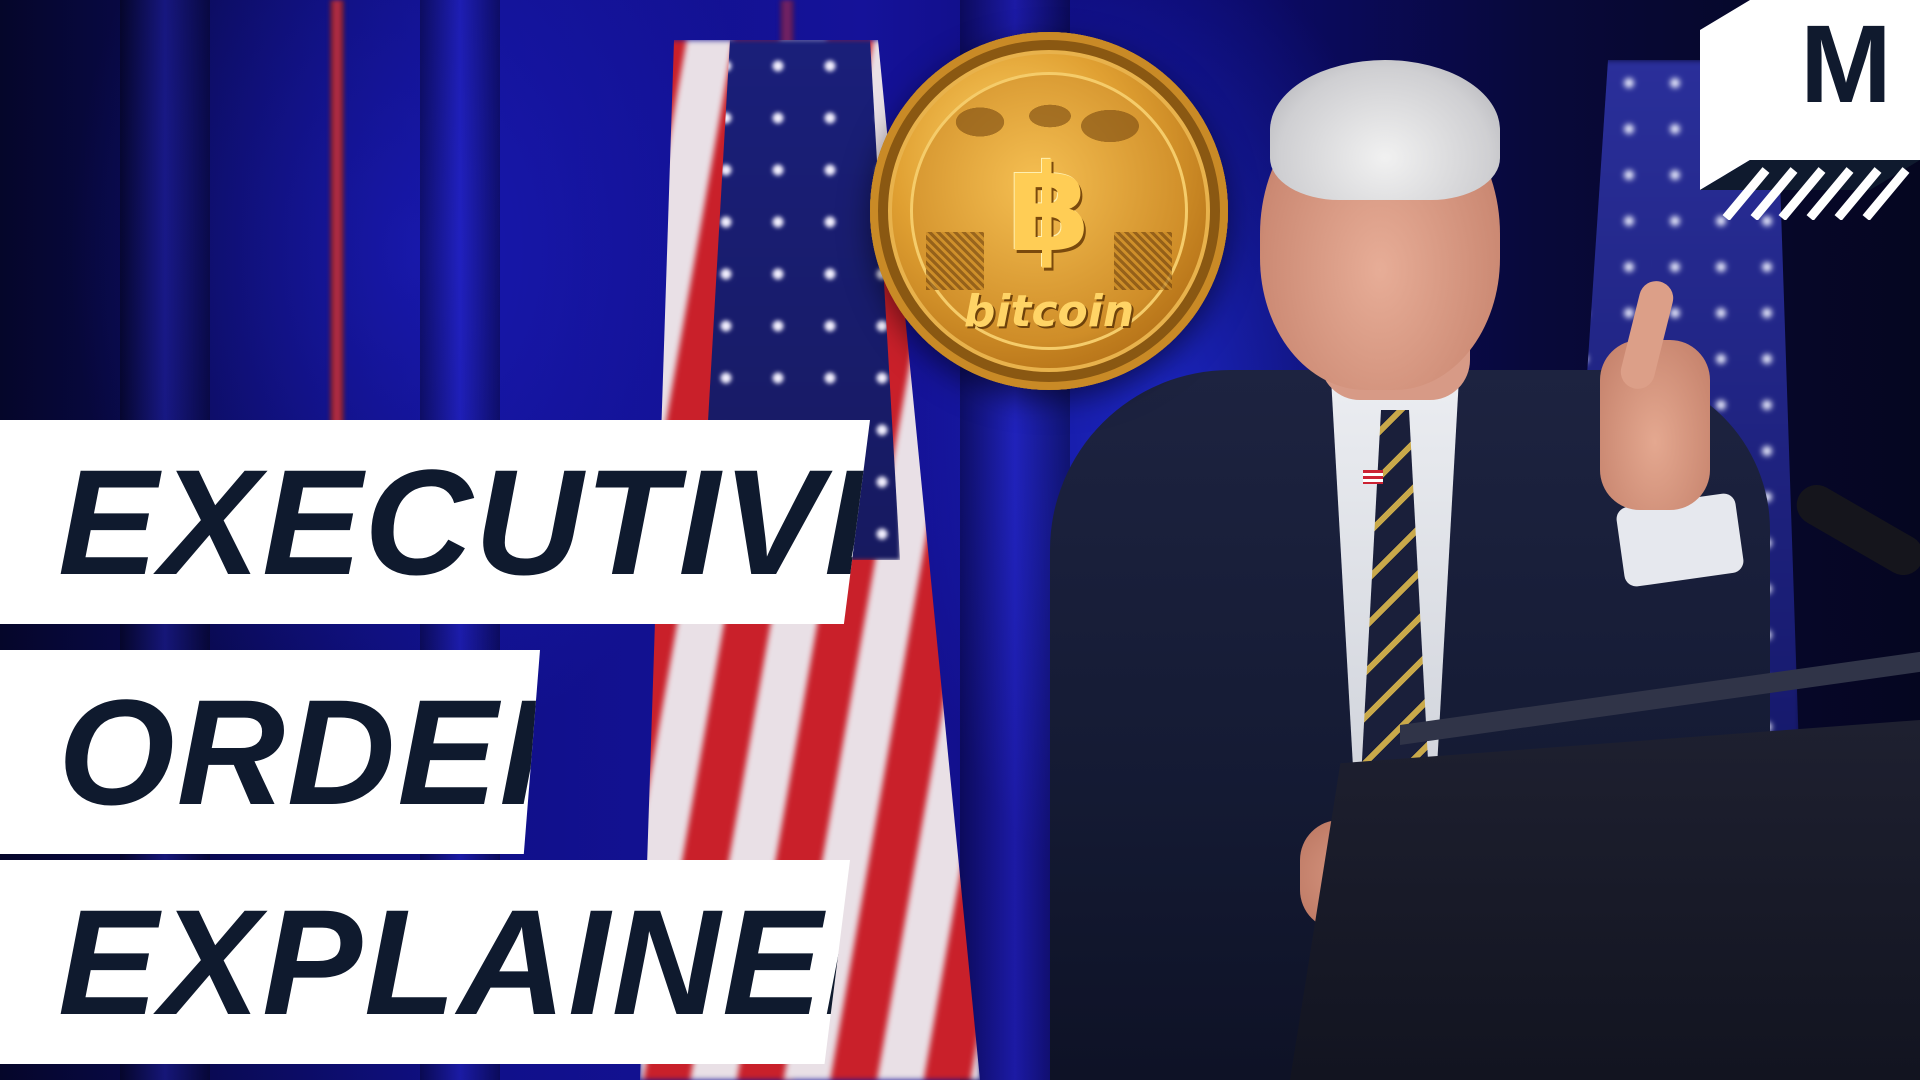 The image size is (1920, 1080). I want to click on mashable-logo-icon: M, so click(1805, 110).